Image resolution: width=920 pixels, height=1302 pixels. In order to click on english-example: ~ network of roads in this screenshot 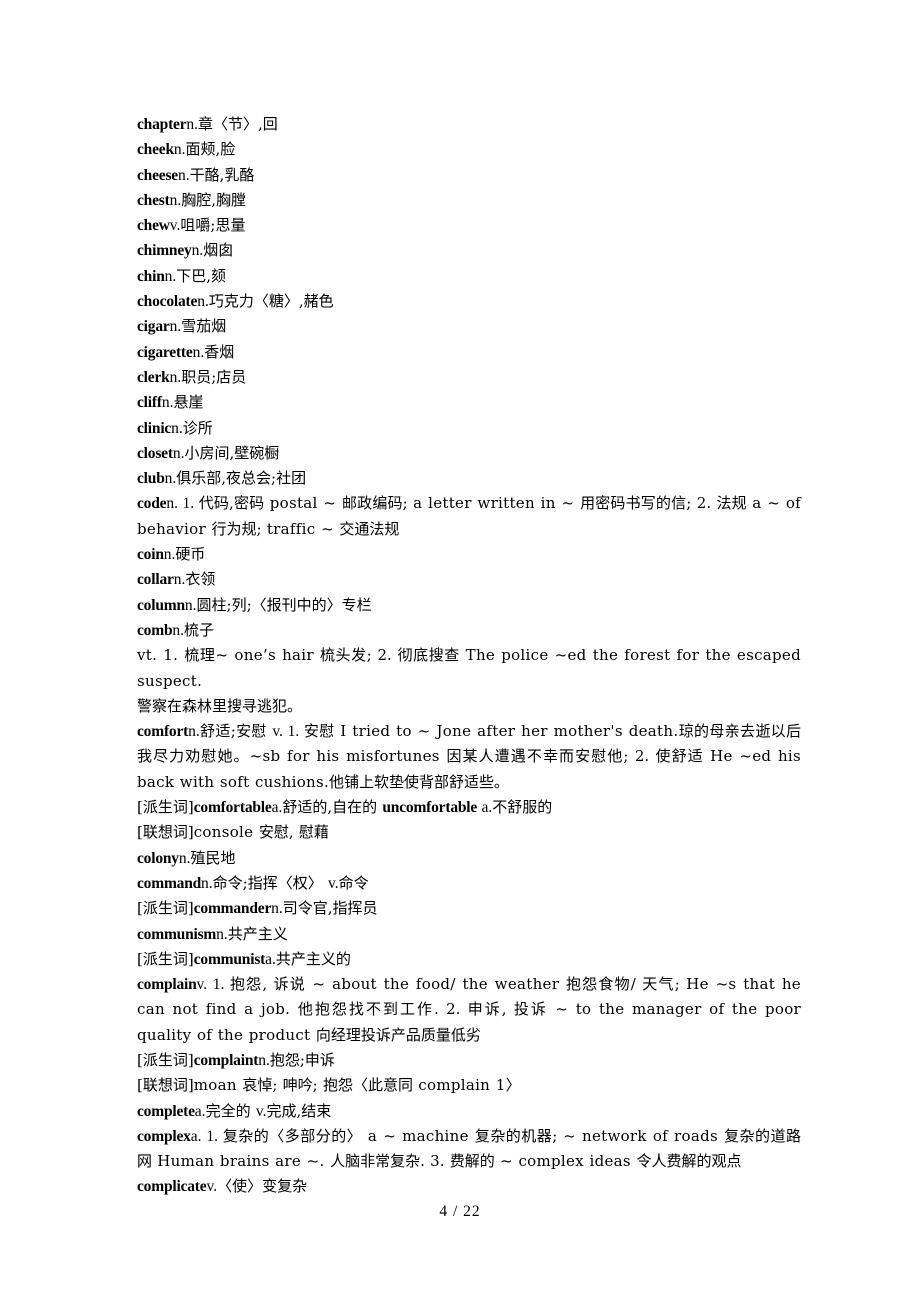, I will do `click(644, 1135)`.